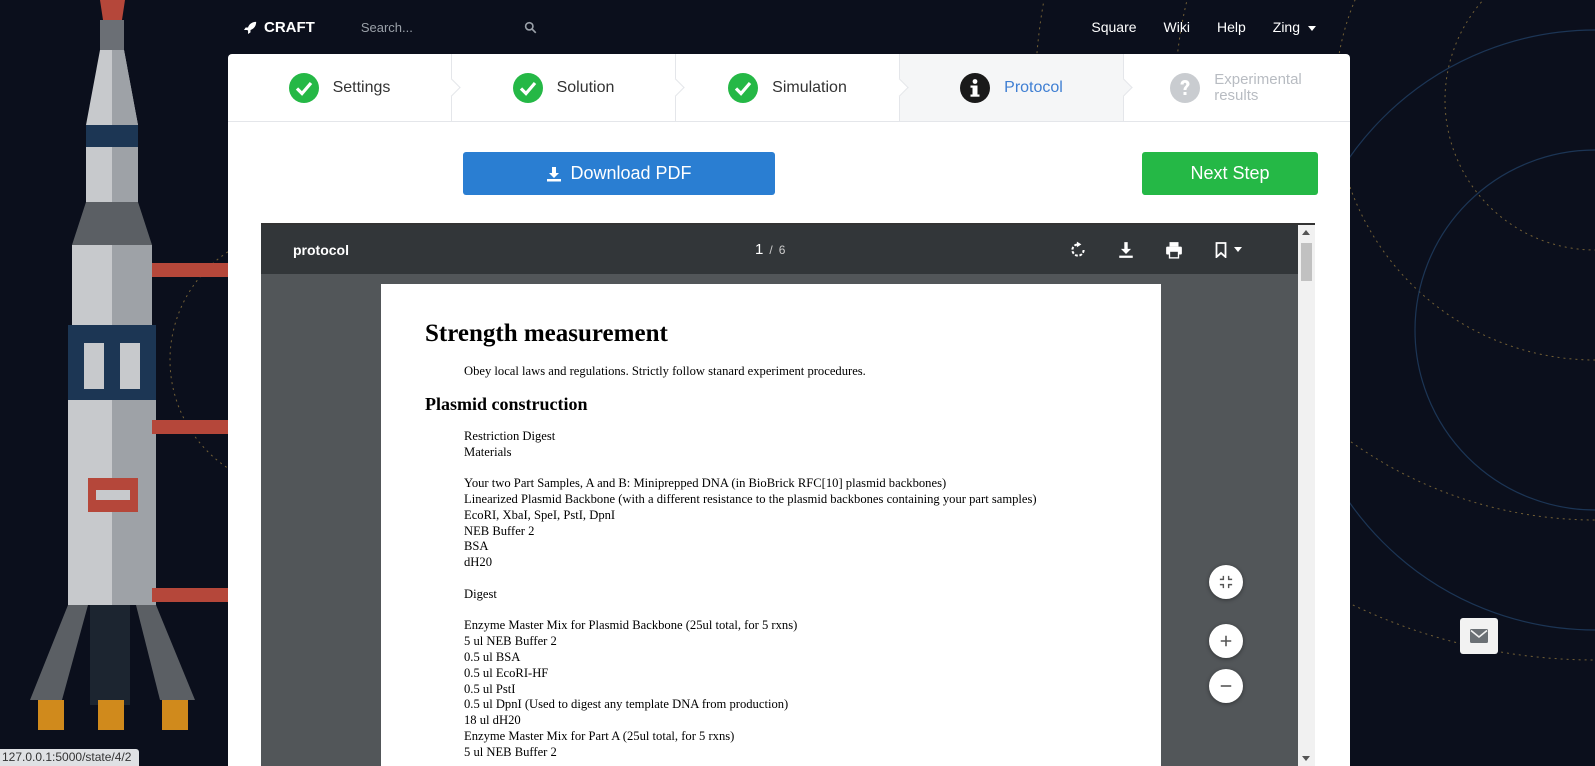 The width and height of the screenshot is (1595, 766). I want to click on step-label: Experimental results, so click(1258, 87).